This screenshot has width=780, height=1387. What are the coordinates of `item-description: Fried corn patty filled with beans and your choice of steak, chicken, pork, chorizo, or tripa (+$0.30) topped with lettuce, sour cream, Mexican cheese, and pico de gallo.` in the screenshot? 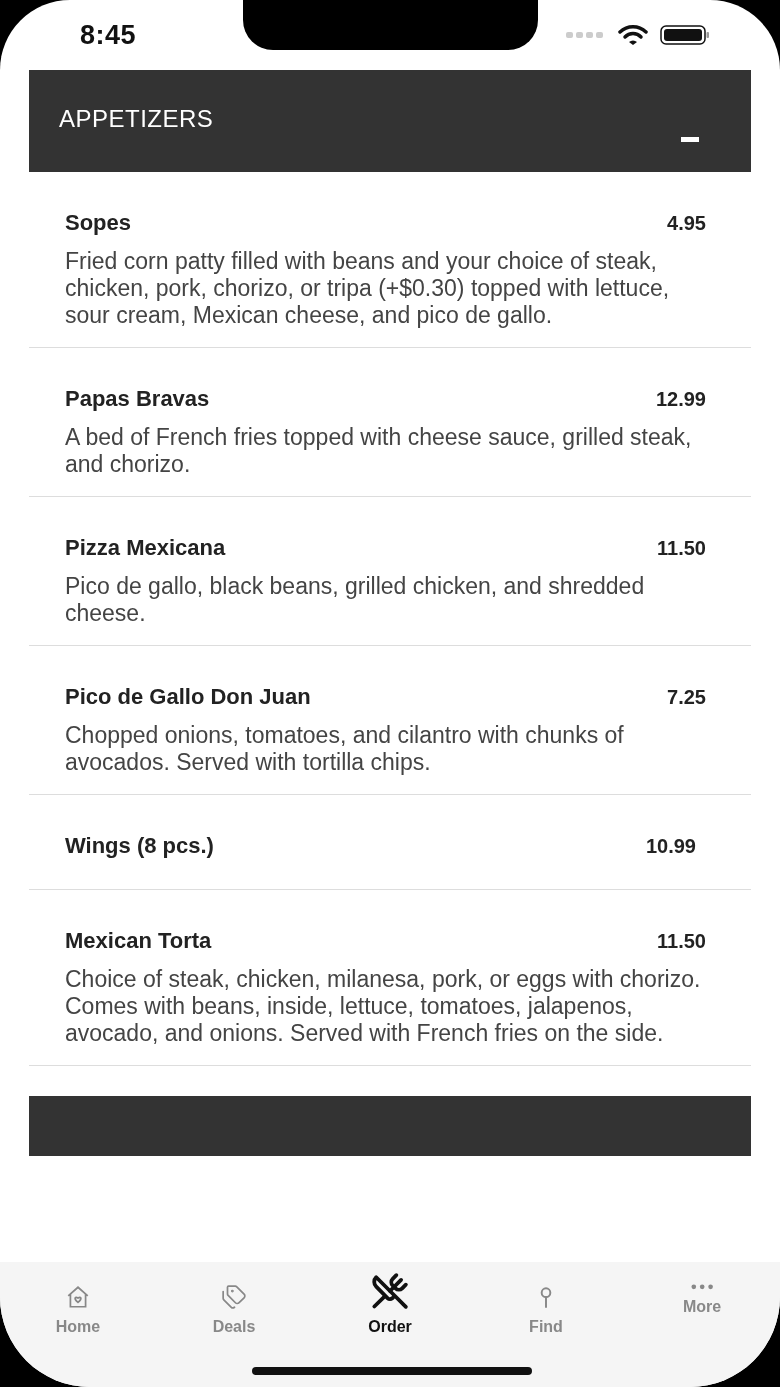 It's located at (368, 288).